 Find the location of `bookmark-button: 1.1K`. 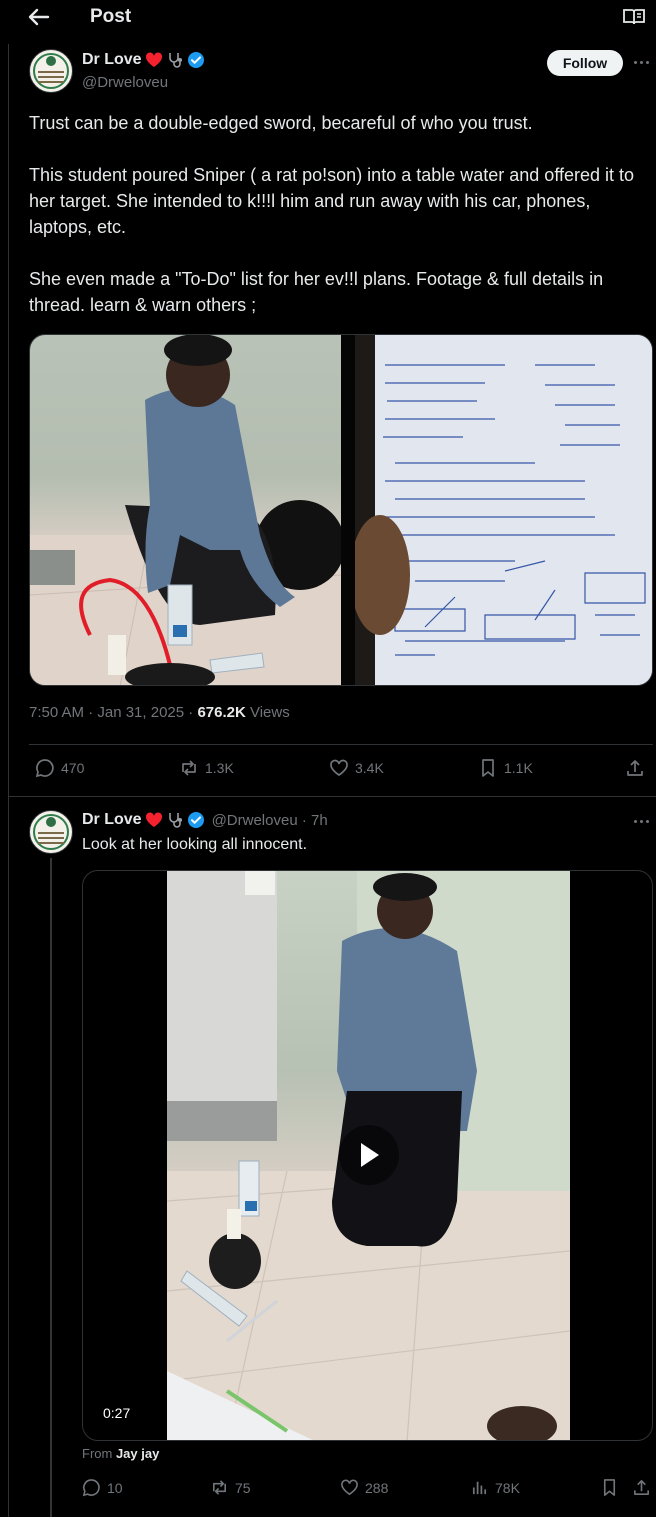

bookmark-button: 1.1K is located at coordinates (505, 768).